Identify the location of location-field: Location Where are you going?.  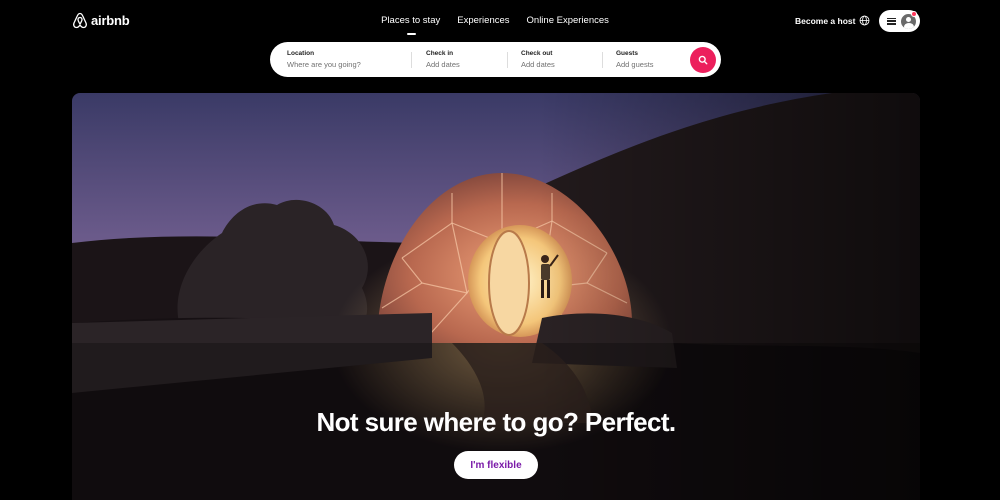
(362, 59).